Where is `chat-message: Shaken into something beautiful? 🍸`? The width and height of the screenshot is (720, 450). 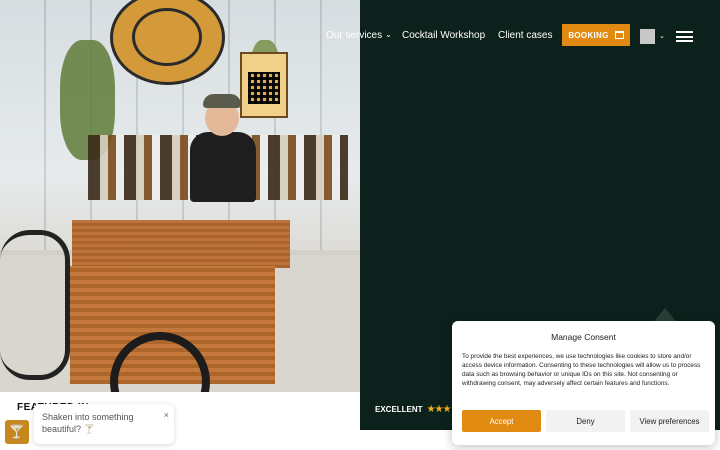
chat-message: Shaken into something beautiful? 🍸 is located at coordinates (88, 423).